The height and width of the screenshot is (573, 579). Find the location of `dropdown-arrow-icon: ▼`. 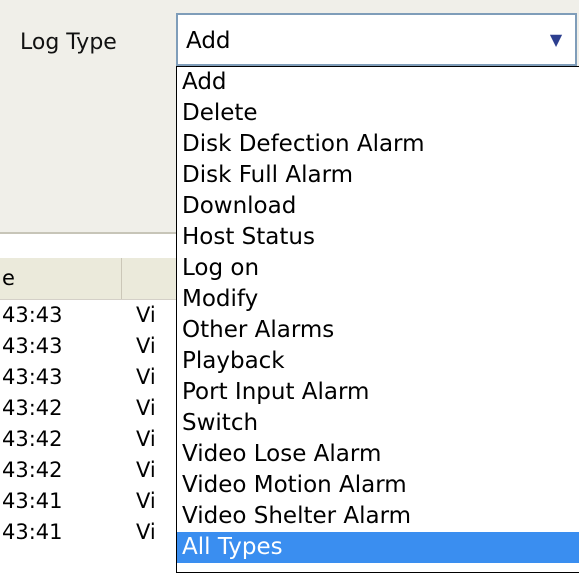

dropdown-arrow-icon: ▼ is located at coordinates (556, 39).